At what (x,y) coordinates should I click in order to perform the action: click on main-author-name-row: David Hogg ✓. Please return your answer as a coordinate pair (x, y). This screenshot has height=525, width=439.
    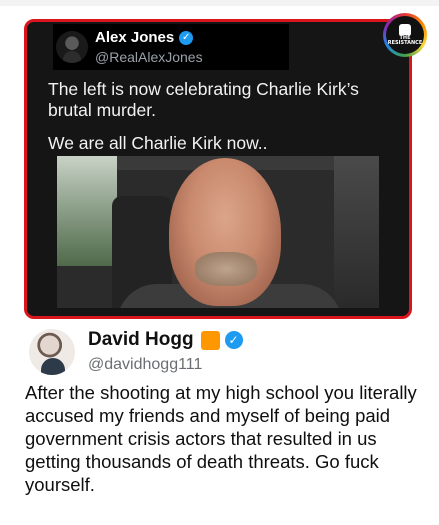
    Looking at the image, I should click on (165, 340).